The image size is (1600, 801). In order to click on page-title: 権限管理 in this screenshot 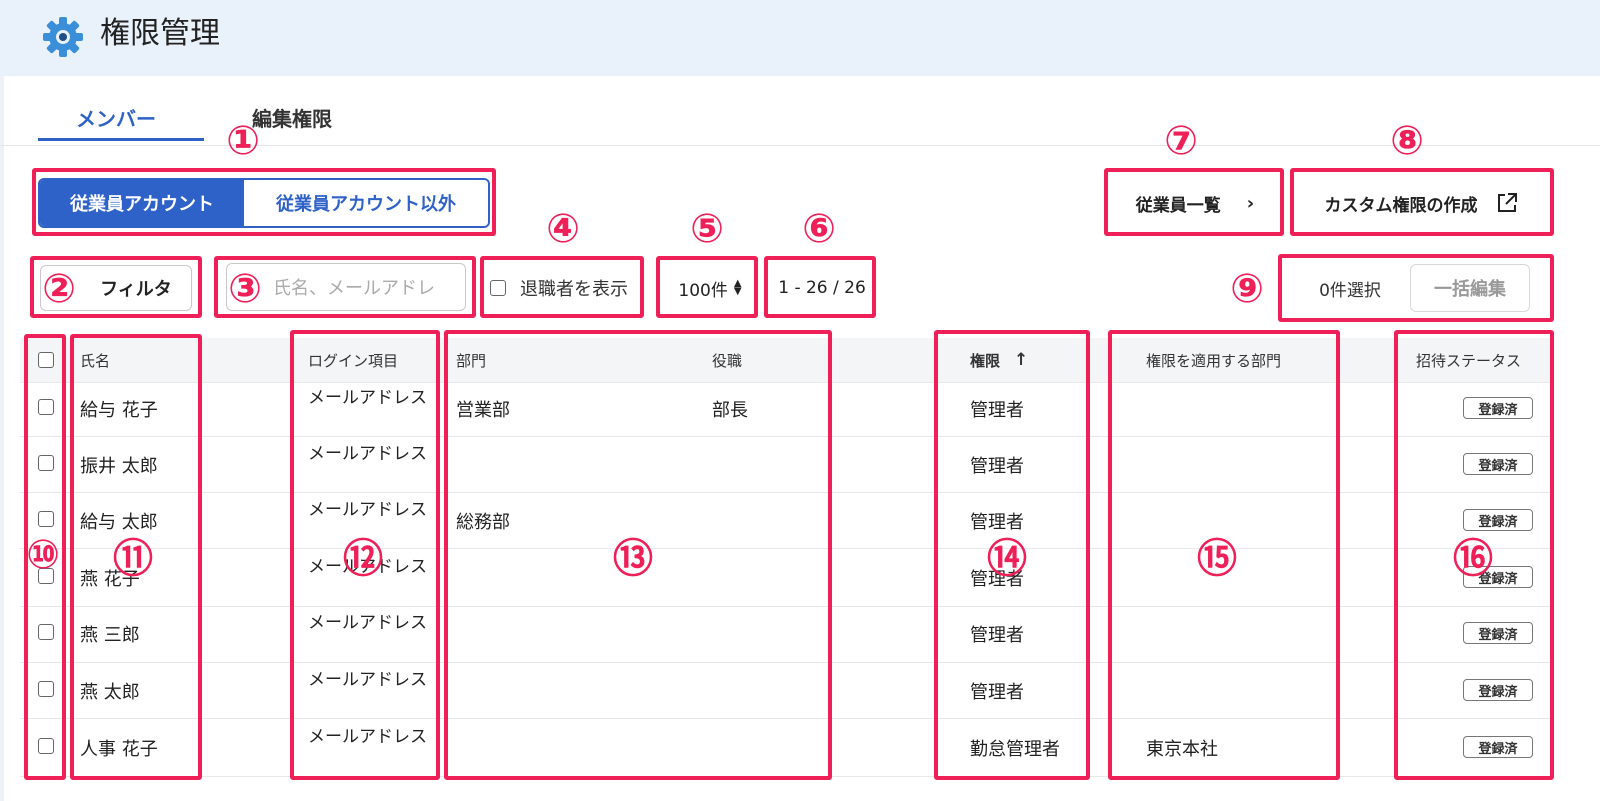, I will do `click(160, 33)`.